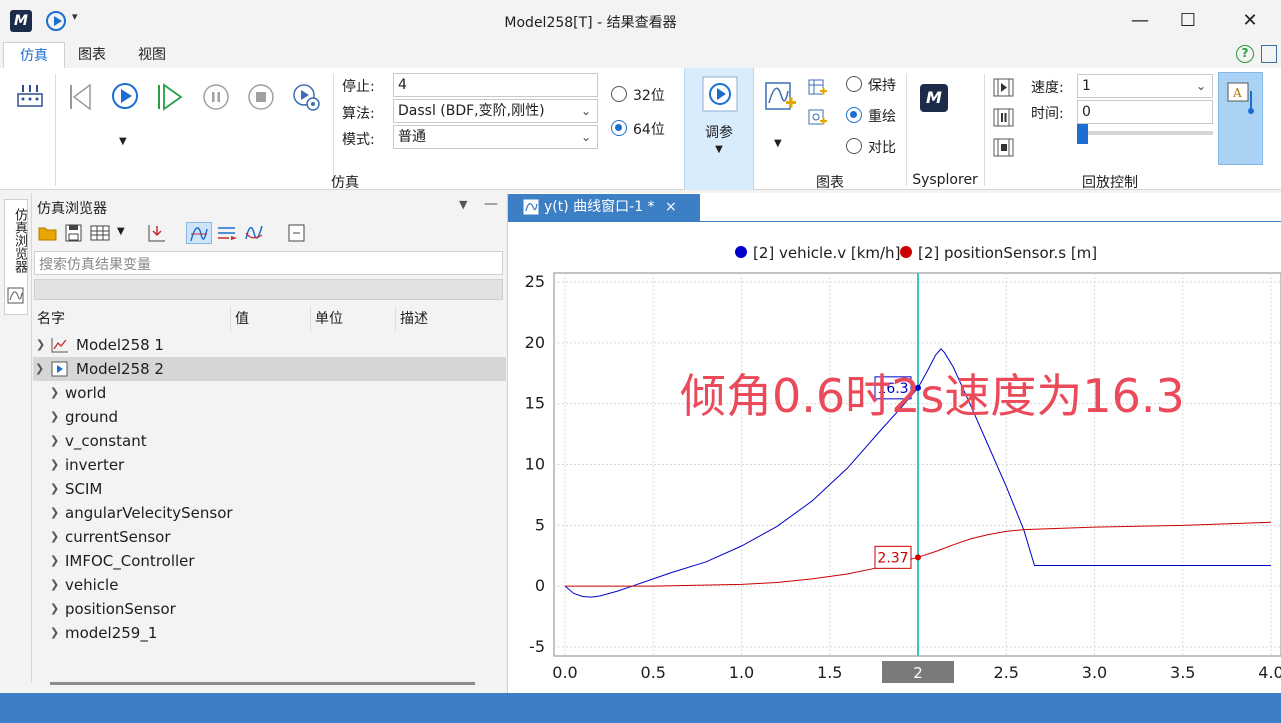 This screenshot has height=723, width=1281. What do you see at coordinates (1140, 21) in the screenshot?
I see `minimize-button: —` at bounding box center [1140, 21].